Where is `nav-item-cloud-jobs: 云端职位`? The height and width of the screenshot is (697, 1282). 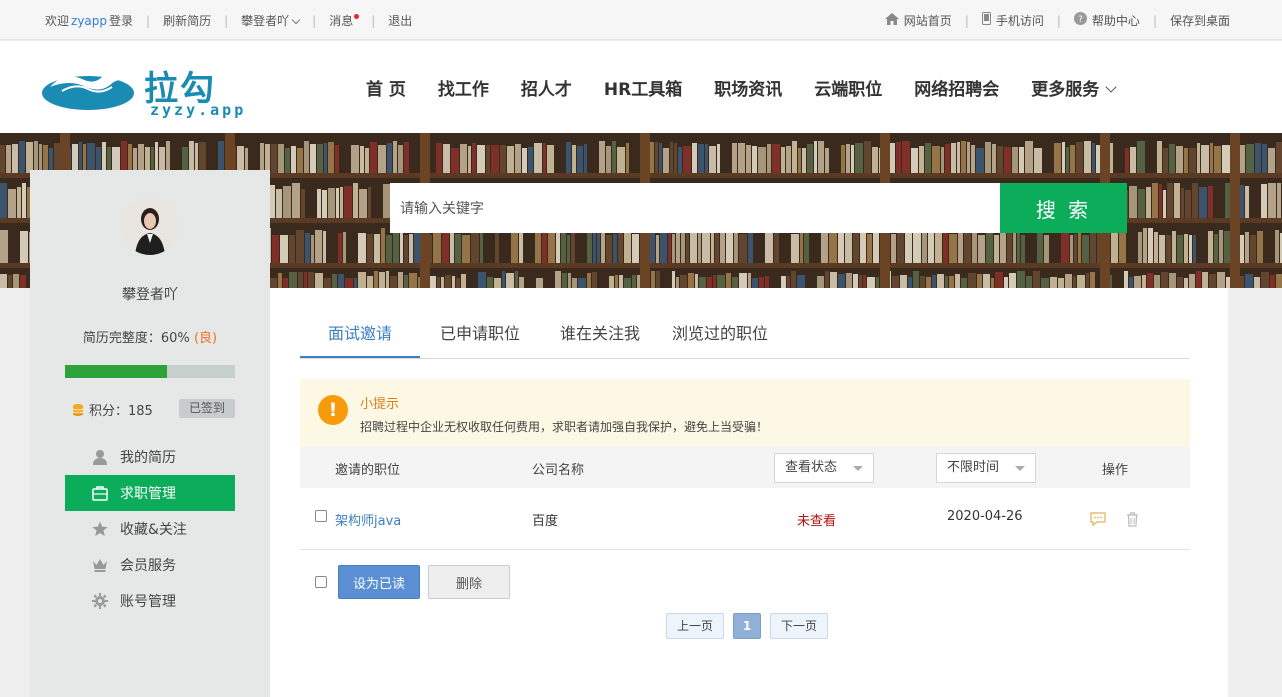
nav-item-cloud-jobs: 云端职位 is located at coordinates (848, 87).